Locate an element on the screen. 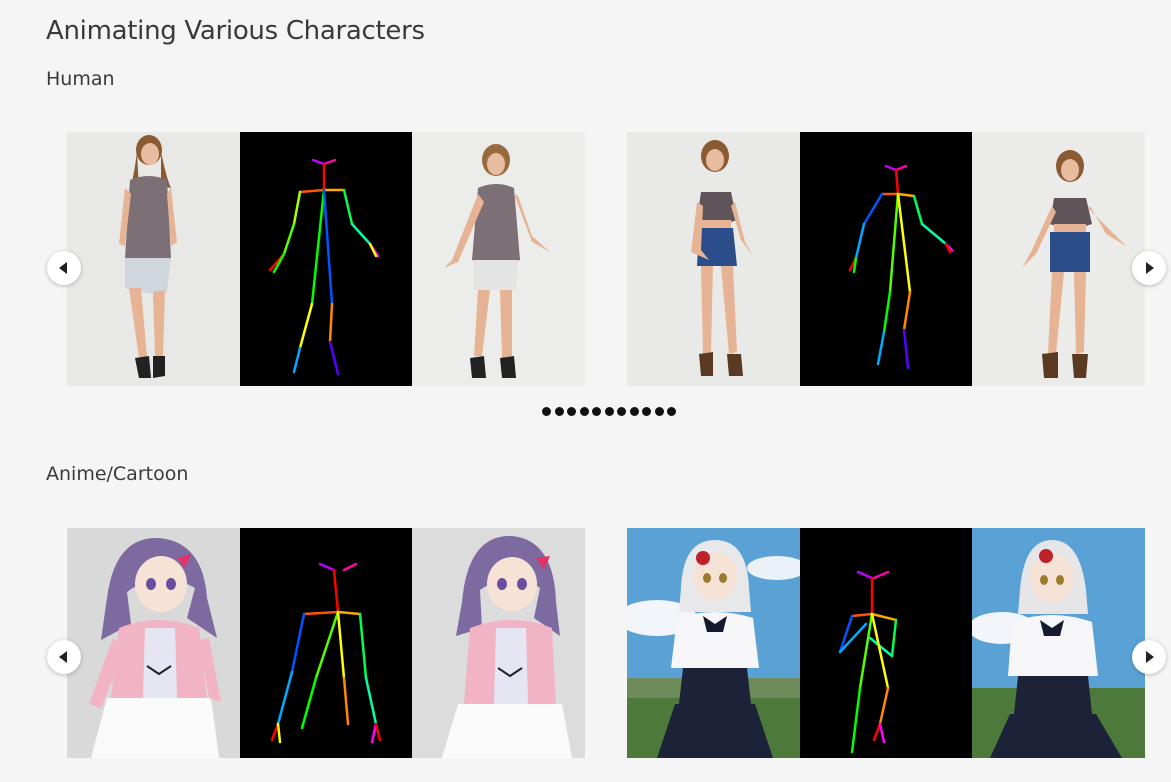 The height and width of the screenshot is (782, 1171). anime-prev-button is located at coordinates (64, 657).